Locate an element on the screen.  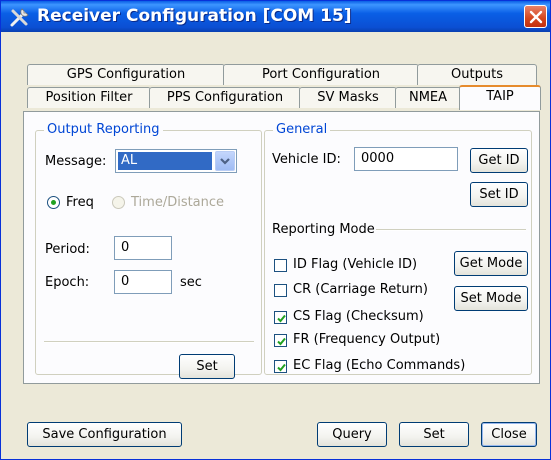
message-label: Message: is located at coordinates (76, 161).